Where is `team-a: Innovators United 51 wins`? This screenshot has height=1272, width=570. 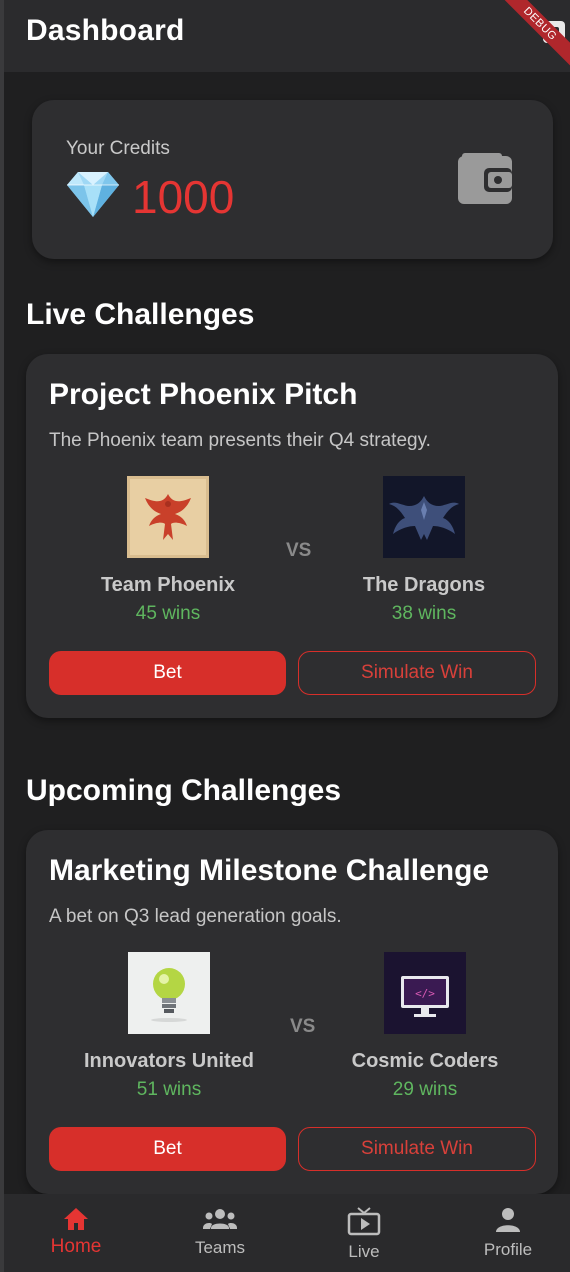 team-a: Innovators United 51 wins is located at coordinates (169, 1026).